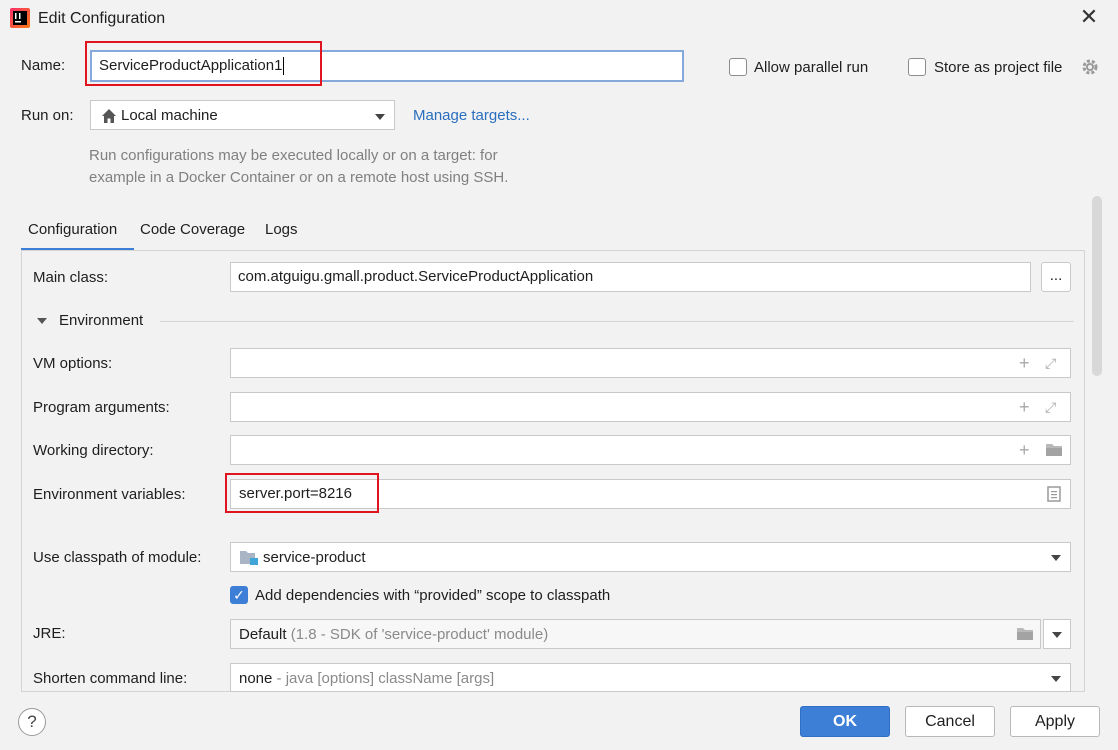 The width and height of the screenshot is (1118, 750). Describe the element at coordinates (650, 450) in the screenshot. I see `working-directory-input` at that location.